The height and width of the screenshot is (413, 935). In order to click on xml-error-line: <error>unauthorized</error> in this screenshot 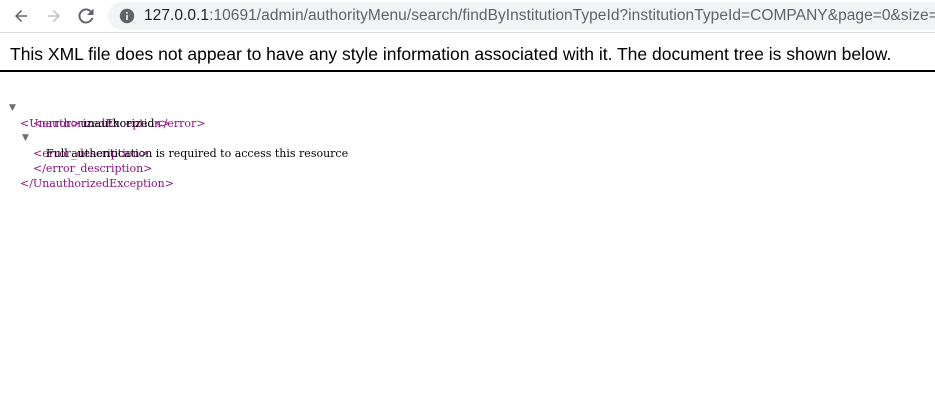, I will do `click(467, 115)`.